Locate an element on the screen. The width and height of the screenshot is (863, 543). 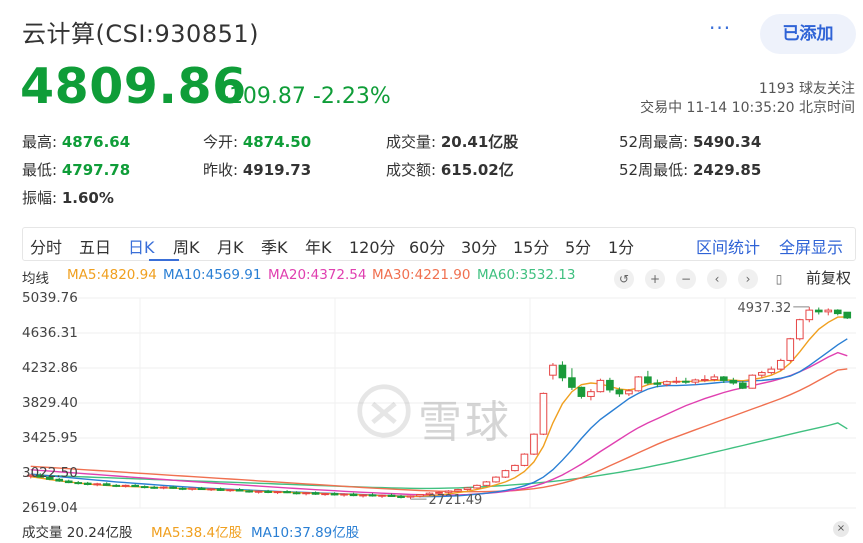
y-tick-label: 4232.86 is located at coordinates (50, 367).